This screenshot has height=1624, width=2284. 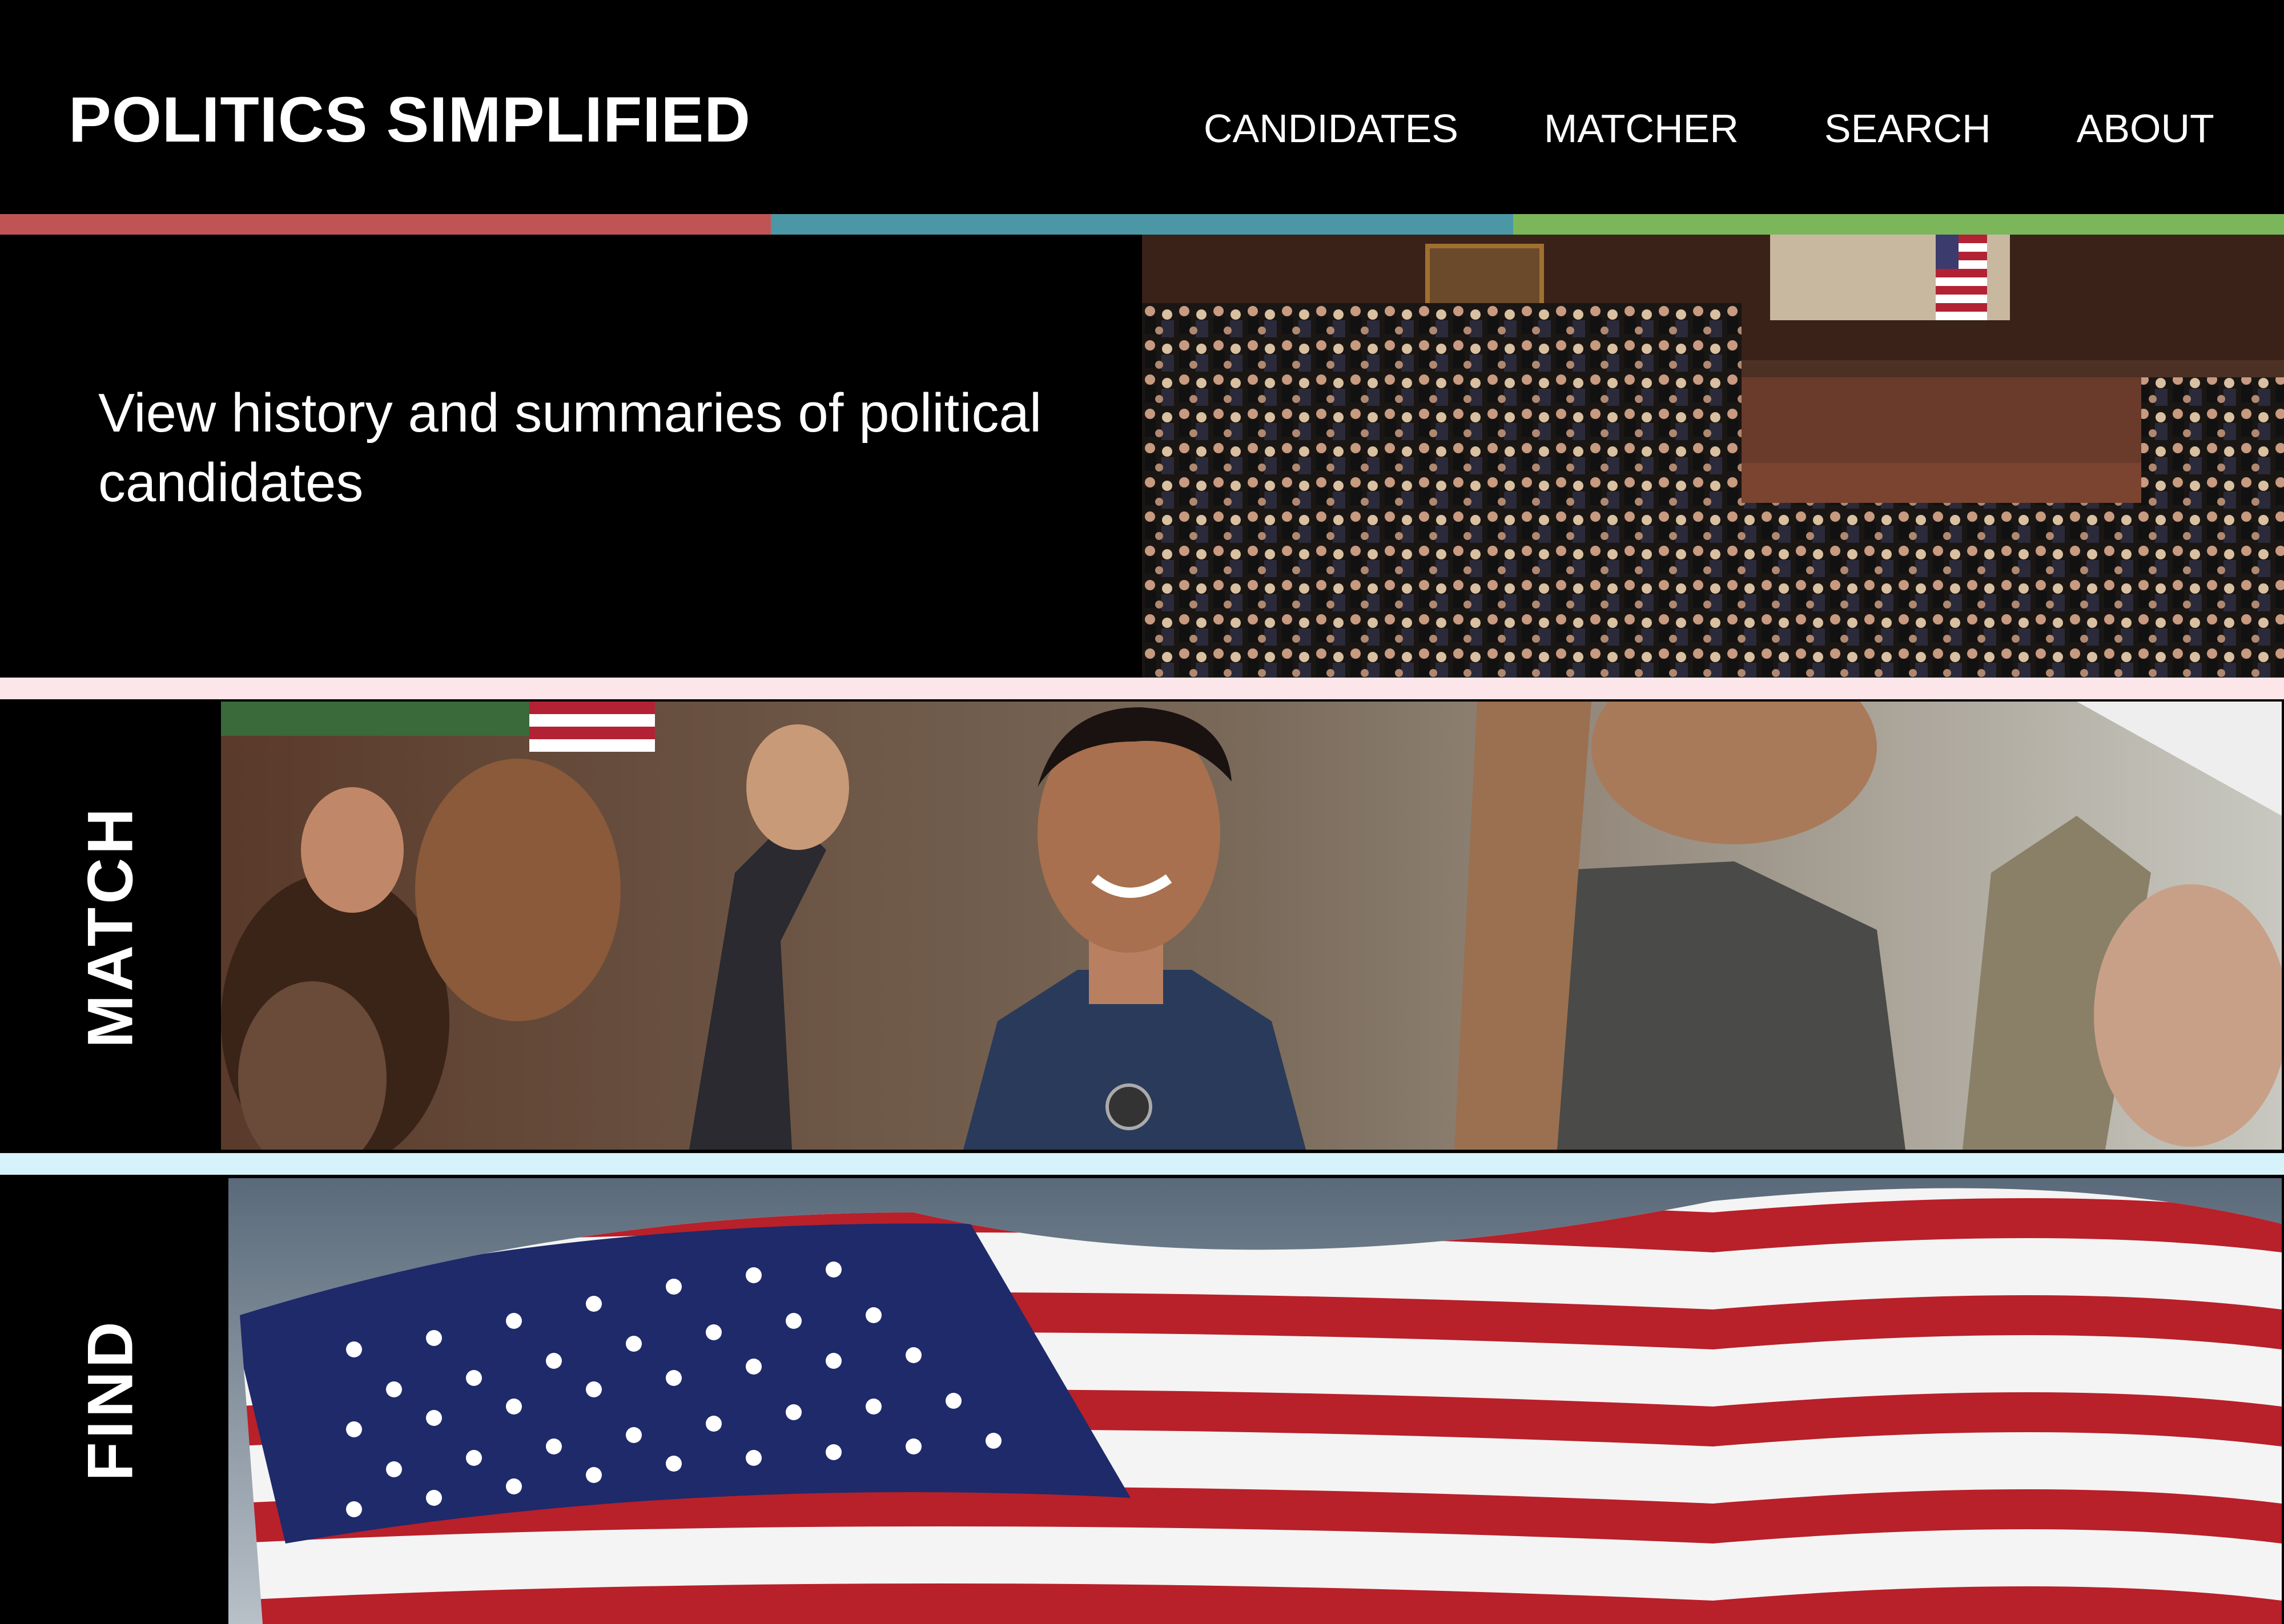 What do you see at coordinates (1641, 129) in the screenshot?
I see `nav-matcher: MATCHER` at bounding box center [1641, 129].